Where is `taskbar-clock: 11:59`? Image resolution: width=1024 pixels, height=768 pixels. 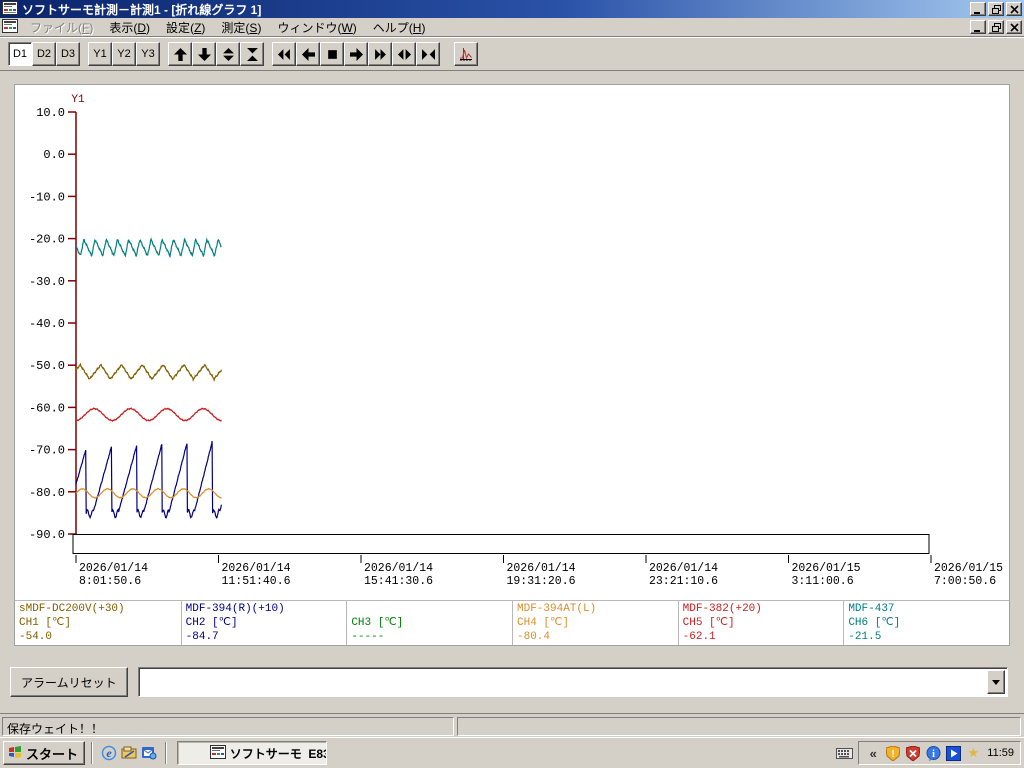
taskbar-clock: 11:59 is located at coordinates (1000, 753).